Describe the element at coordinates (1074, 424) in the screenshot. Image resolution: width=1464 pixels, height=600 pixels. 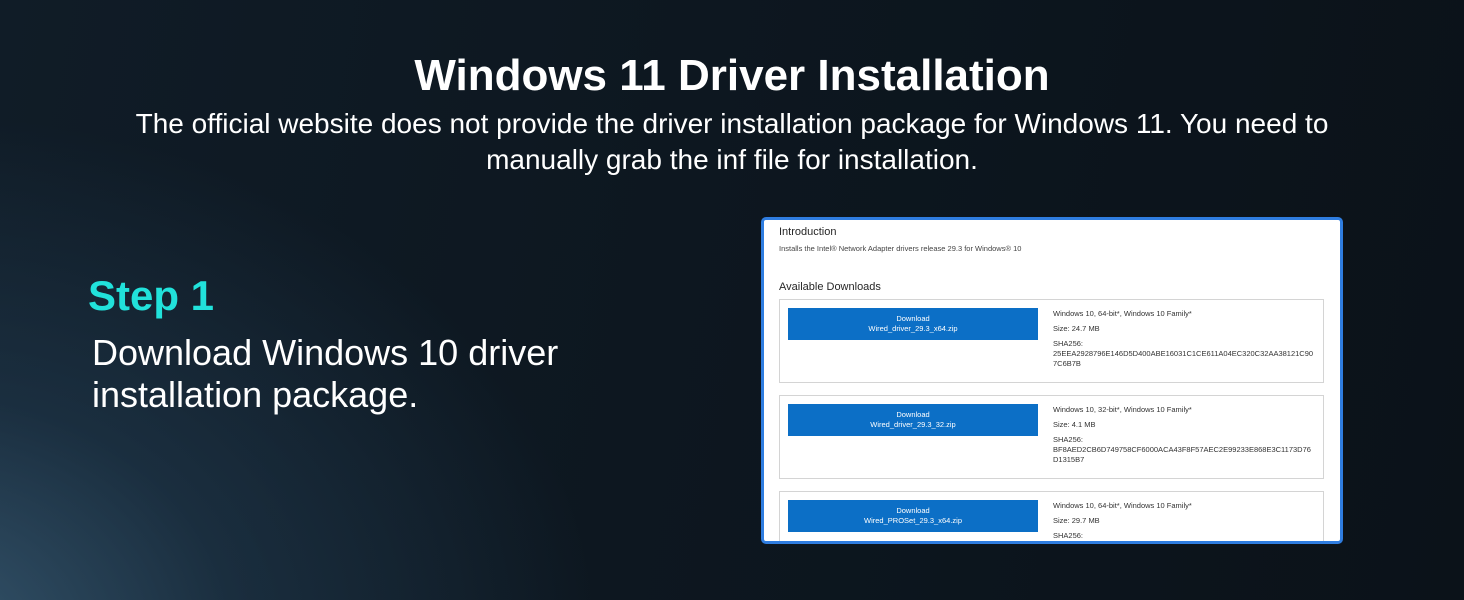
I see `download-size: Size: 4.1 MB` at that location.